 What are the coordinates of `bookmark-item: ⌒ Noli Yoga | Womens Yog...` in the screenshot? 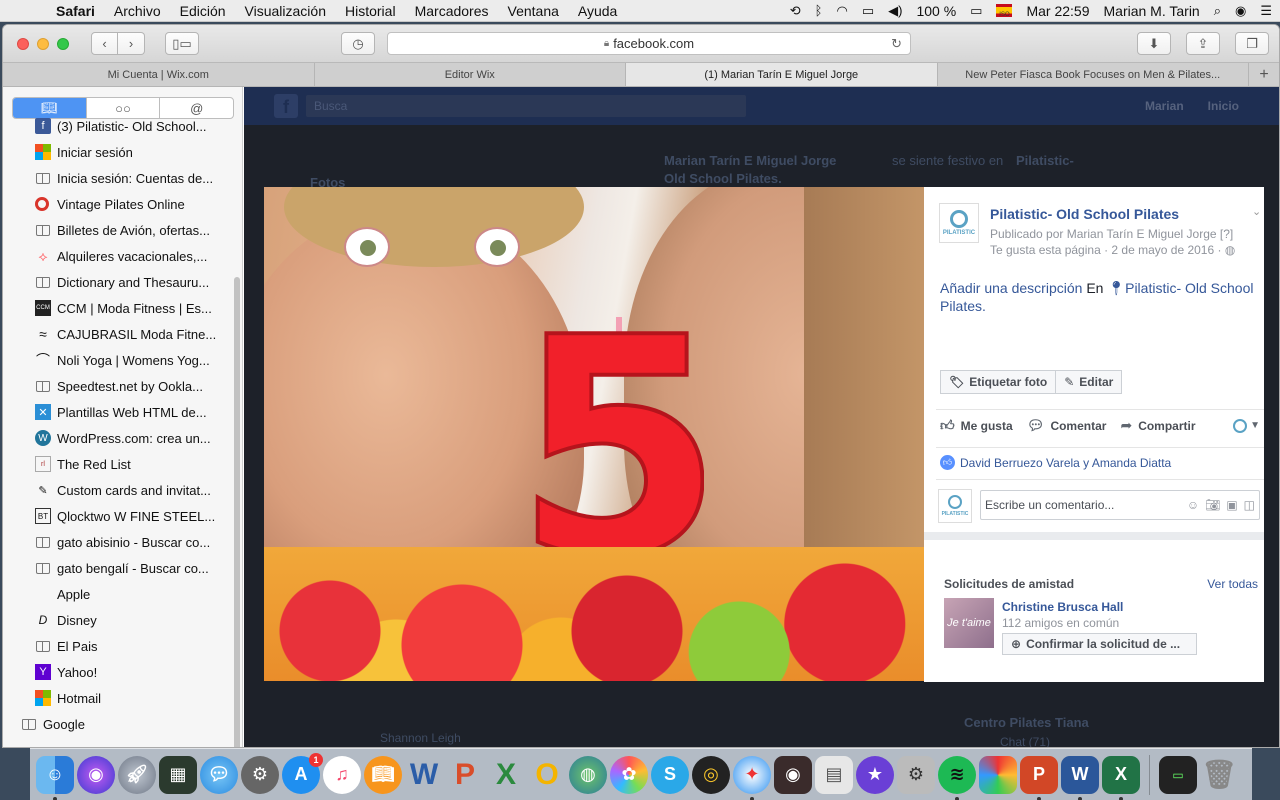 It's located at (118, 360).